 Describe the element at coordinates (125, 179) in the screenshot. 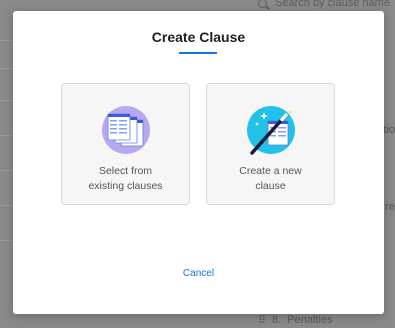

I see `option-label: Select from existing clauses` at that location.